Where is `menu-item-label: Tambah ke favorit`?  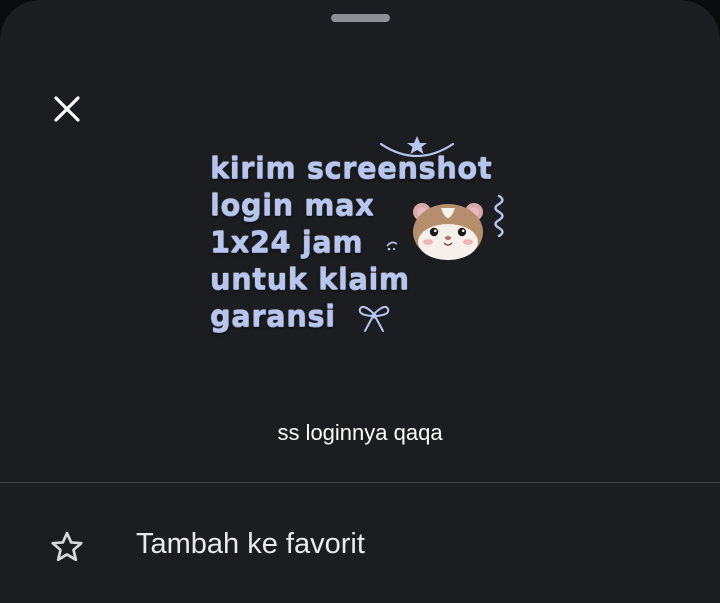 menu-item-label: Tambah ke favorit is located at coordinates (250, 544).